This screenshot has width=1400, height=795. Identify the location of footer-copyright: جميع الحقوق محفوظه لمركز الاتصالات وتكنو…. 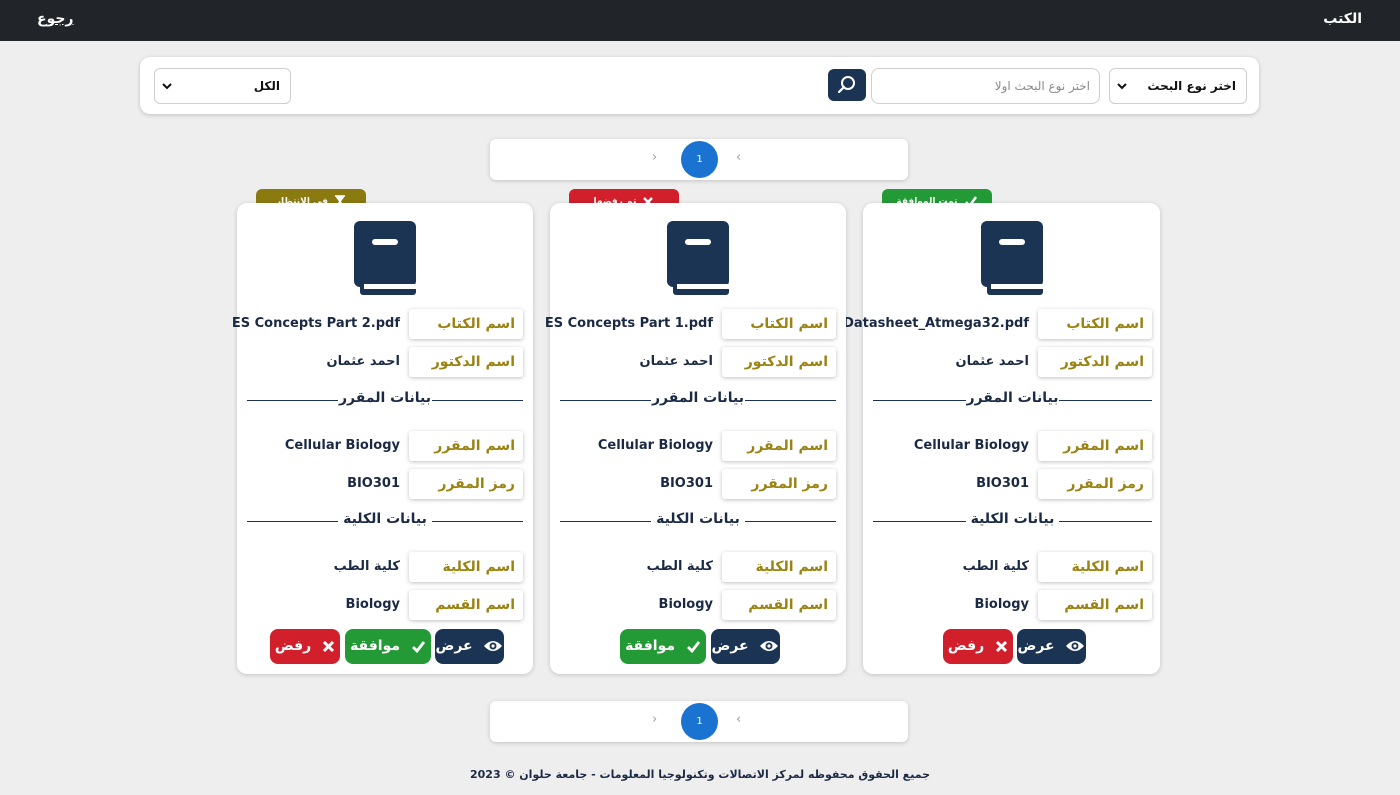
(700, 774).